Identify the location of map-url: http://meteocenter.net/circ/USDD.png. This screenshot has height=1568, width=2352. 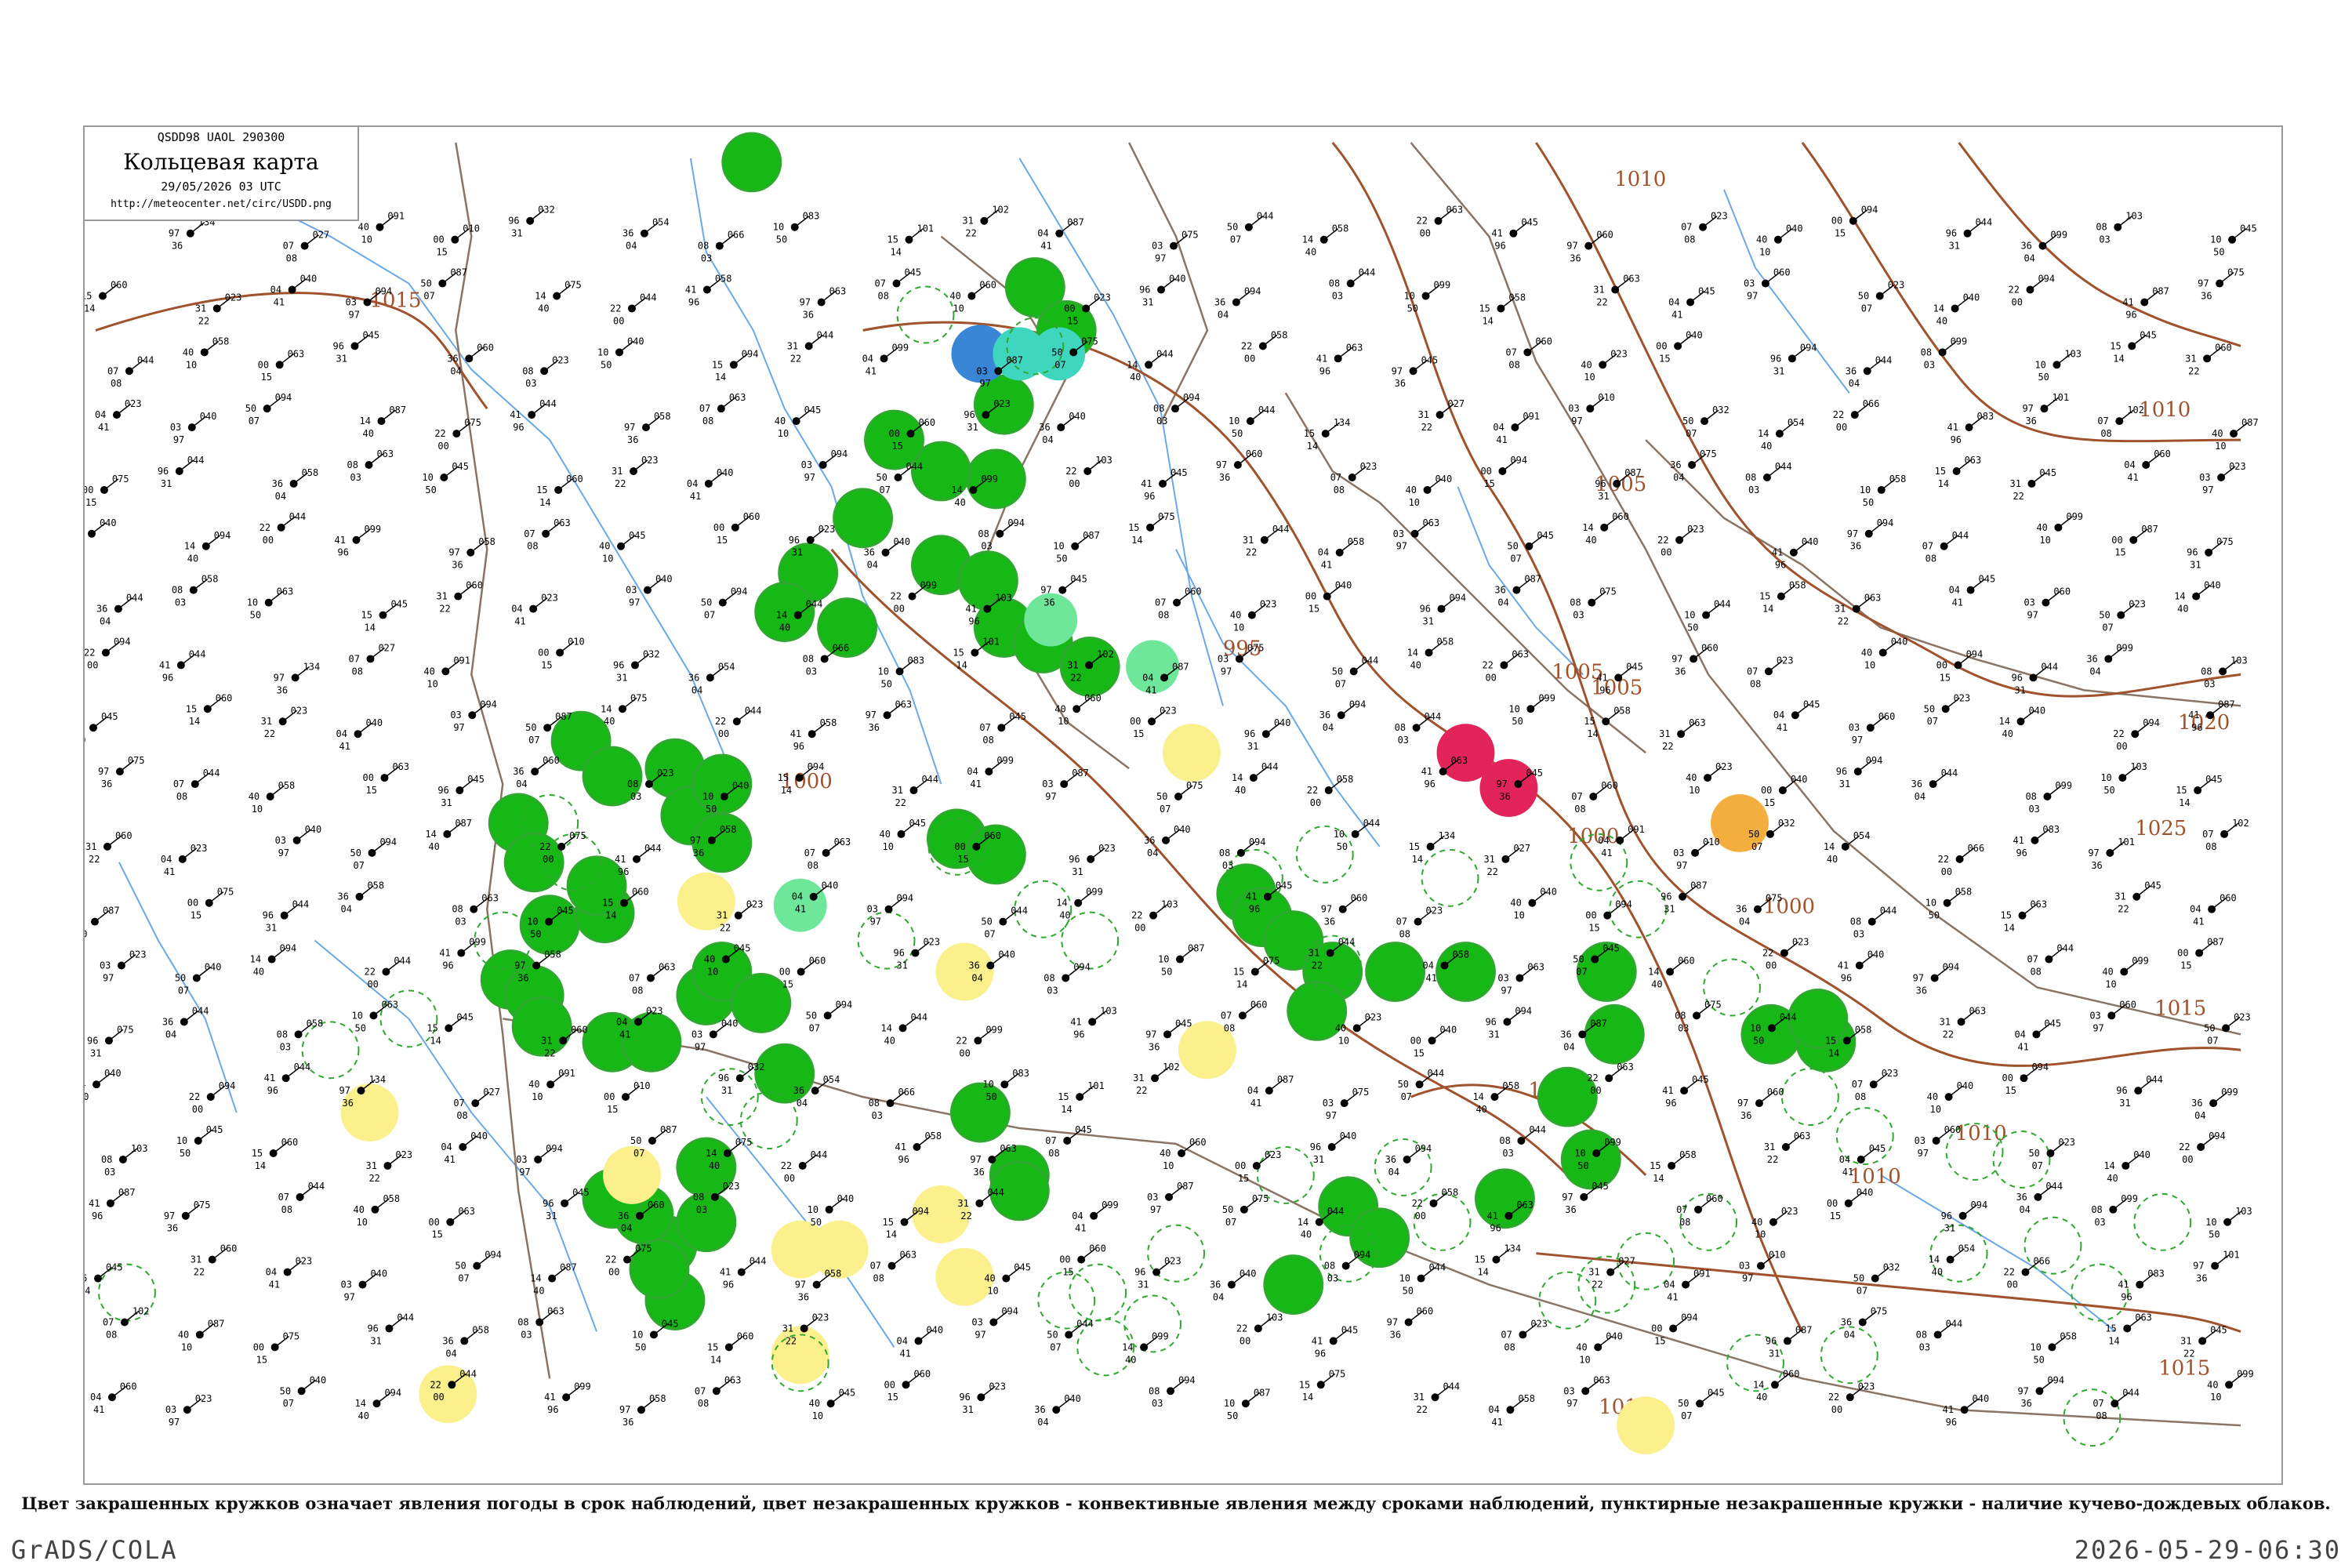
(221, 204).